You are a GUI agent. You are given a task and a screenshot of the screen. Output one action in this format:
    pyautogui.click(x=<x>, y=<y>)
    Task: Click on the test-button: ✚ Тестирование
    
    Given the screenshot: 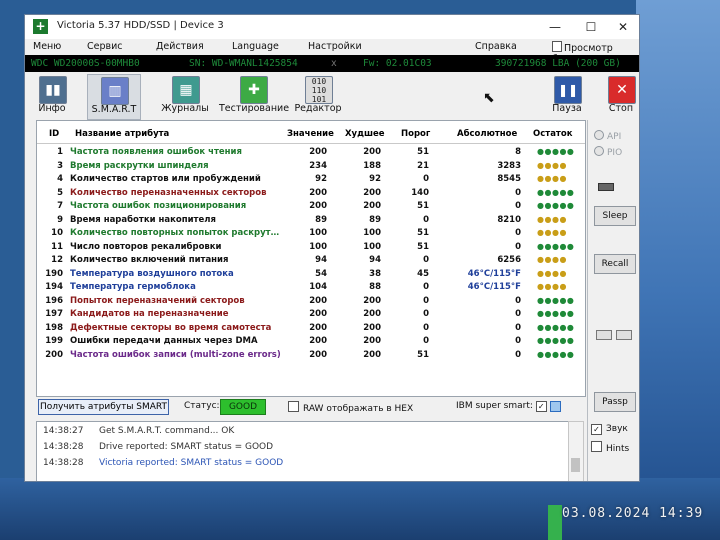 What is the action you would take?
    pyautogui.click(x=254, y=96)
    